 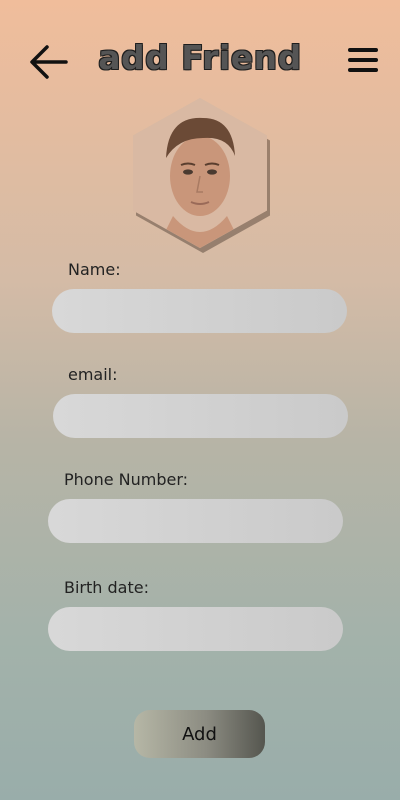 What do you see at coordinates (363, 50) in the screenshot?
I see `hamburger-menu-icon` at bounding box center [363, 50].